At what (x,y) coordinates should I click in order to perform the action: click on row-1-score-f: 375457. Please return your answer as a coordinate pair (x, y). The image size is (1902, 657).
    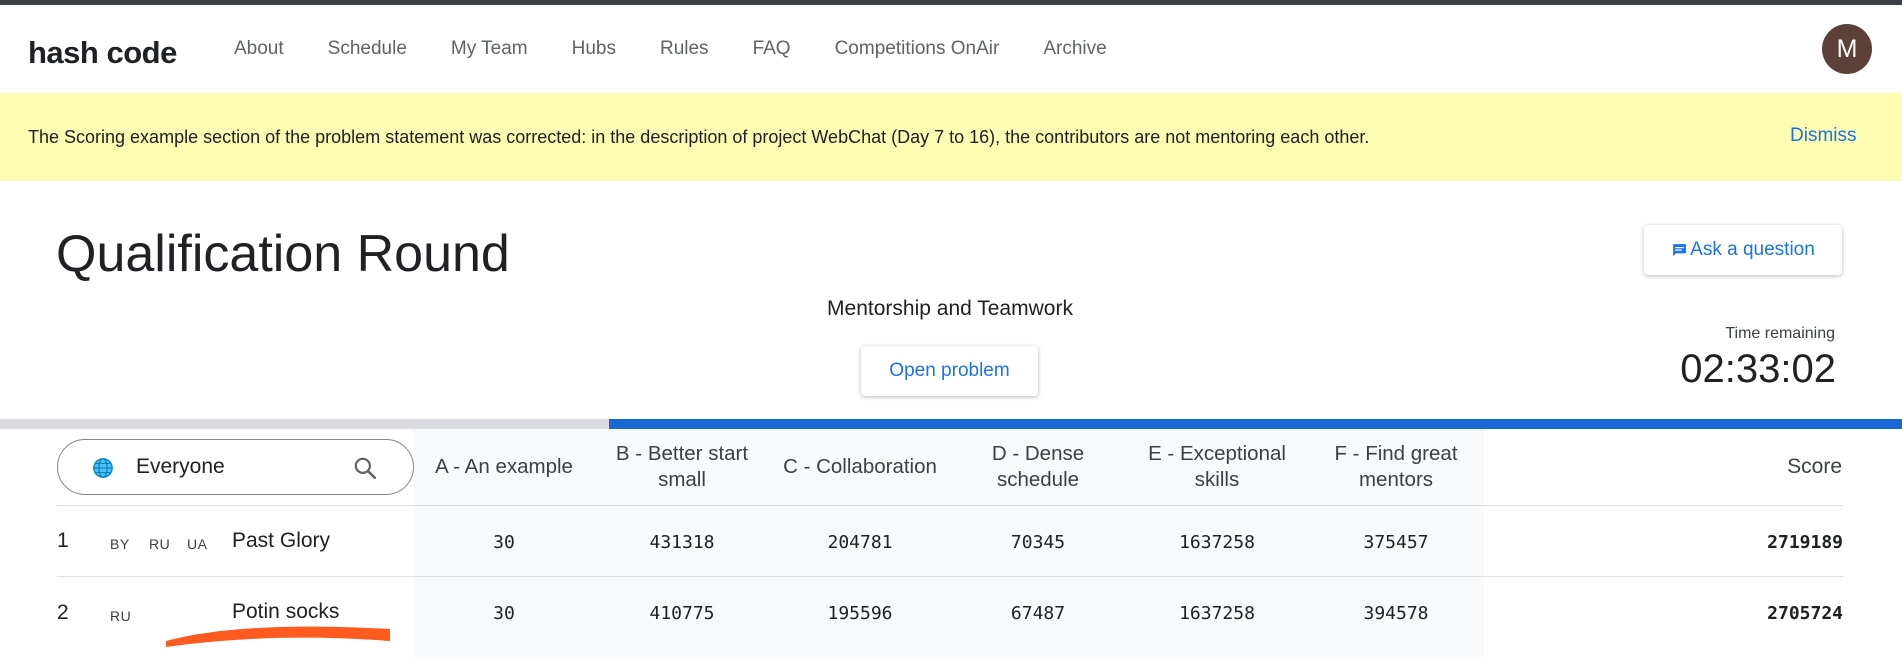
    Looking at the image, I should click on (1396, 542).